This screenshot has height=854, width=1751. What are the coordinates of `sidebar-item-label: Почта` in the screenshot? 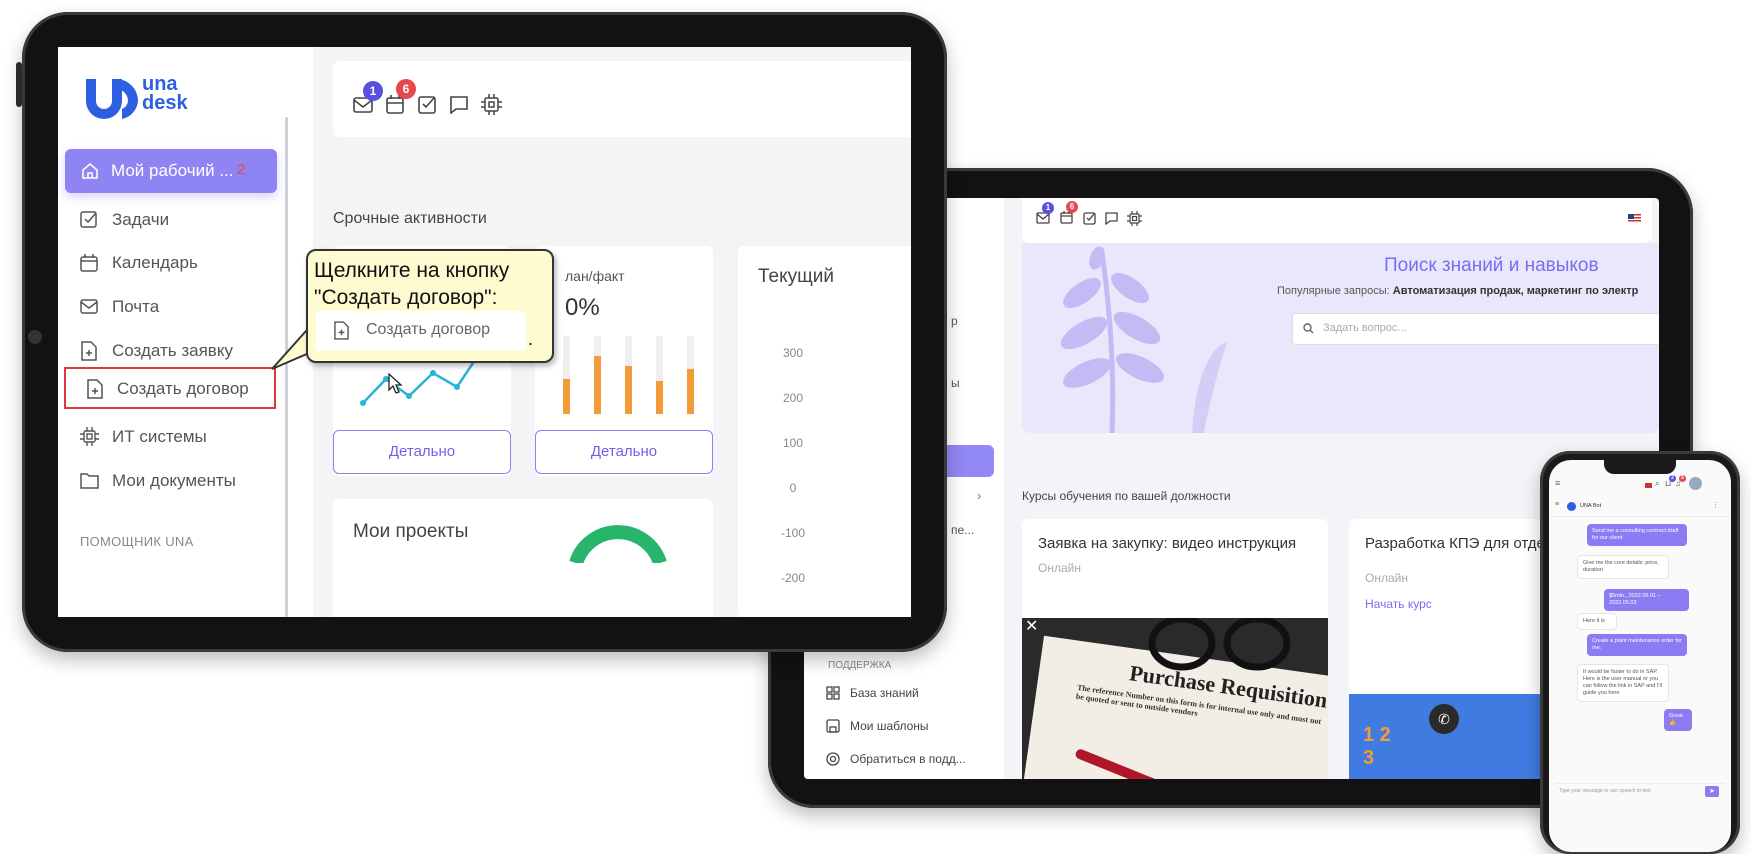 It's located at (136, 306).